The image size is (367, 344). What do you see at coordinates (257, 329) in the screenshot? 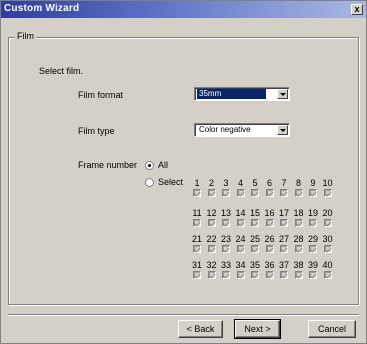
I see `next-button: Next >` at bounding box center [257, 329].